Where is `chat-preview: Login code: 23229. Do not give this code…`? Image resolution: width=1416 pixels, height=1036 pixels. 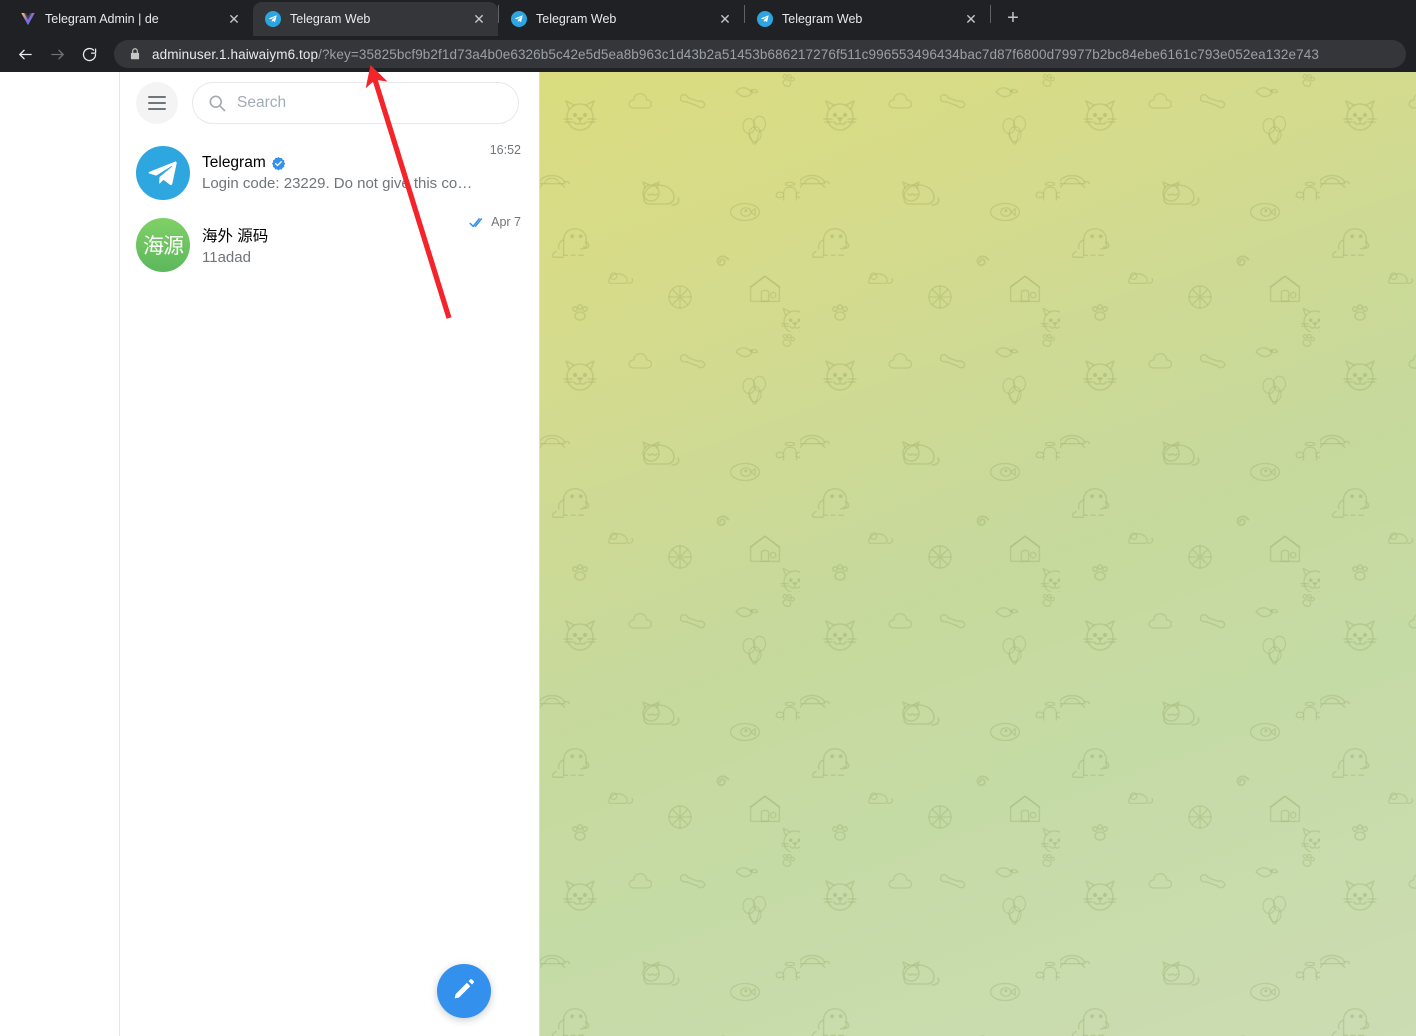
chat-preview: Login code: 23229. Do not give this code… is located at coordinates (340, 183).